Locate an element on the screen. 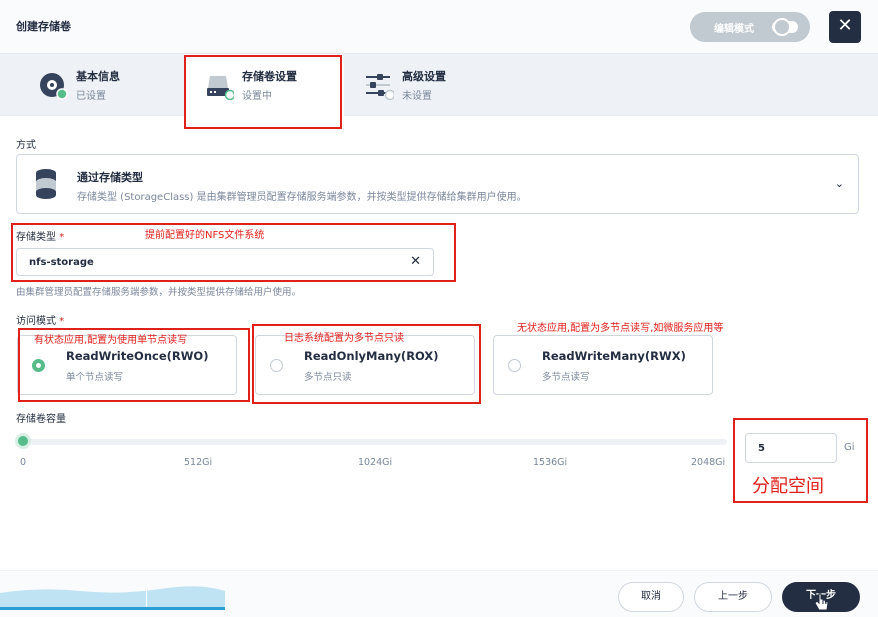 Image resolution: width=878 pixels, height=617 pixels. toggle-switch-icon is located at coordinates (785, 27).